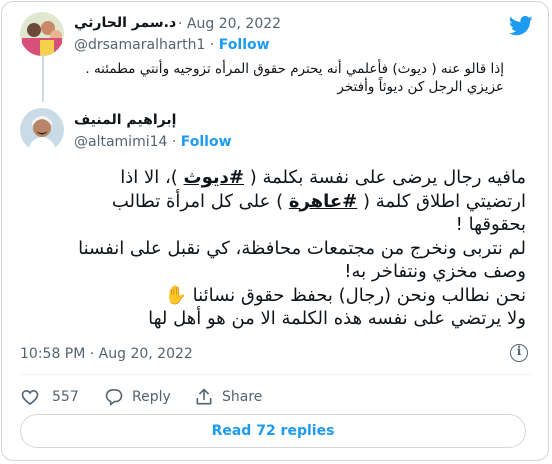 The image size is (552, 464). What do you see at coordinates (65, 397) in the screenshot?
I see `like-count: 557` at bounding box center [65, 397].